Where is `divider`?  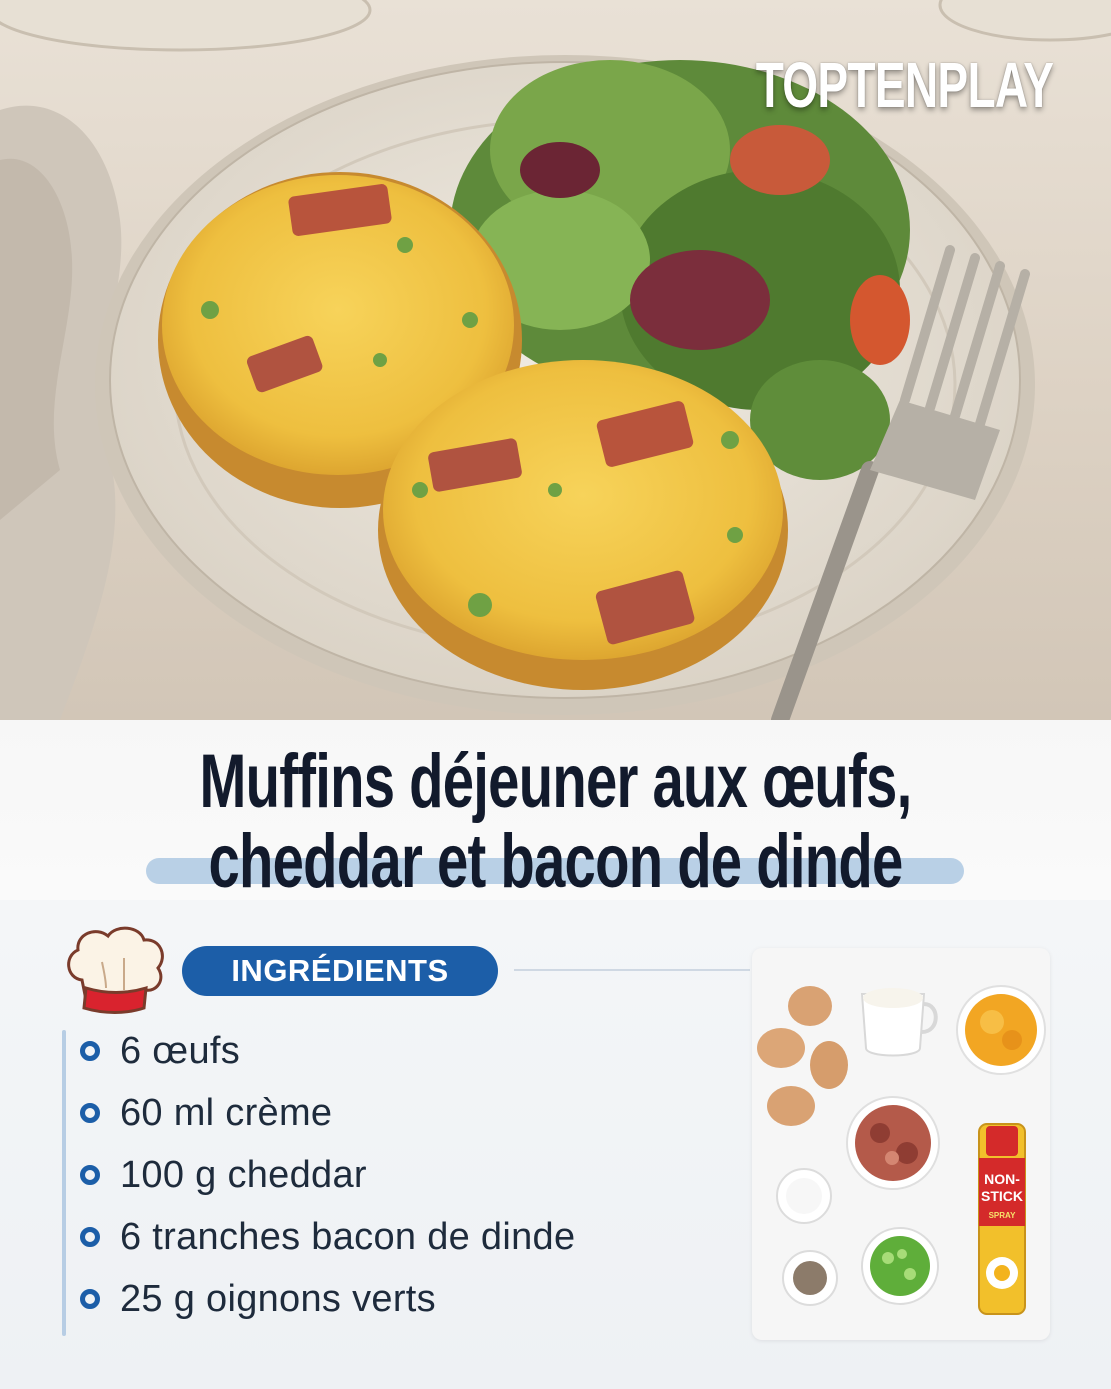
divider is located at coordinates (632, 970).